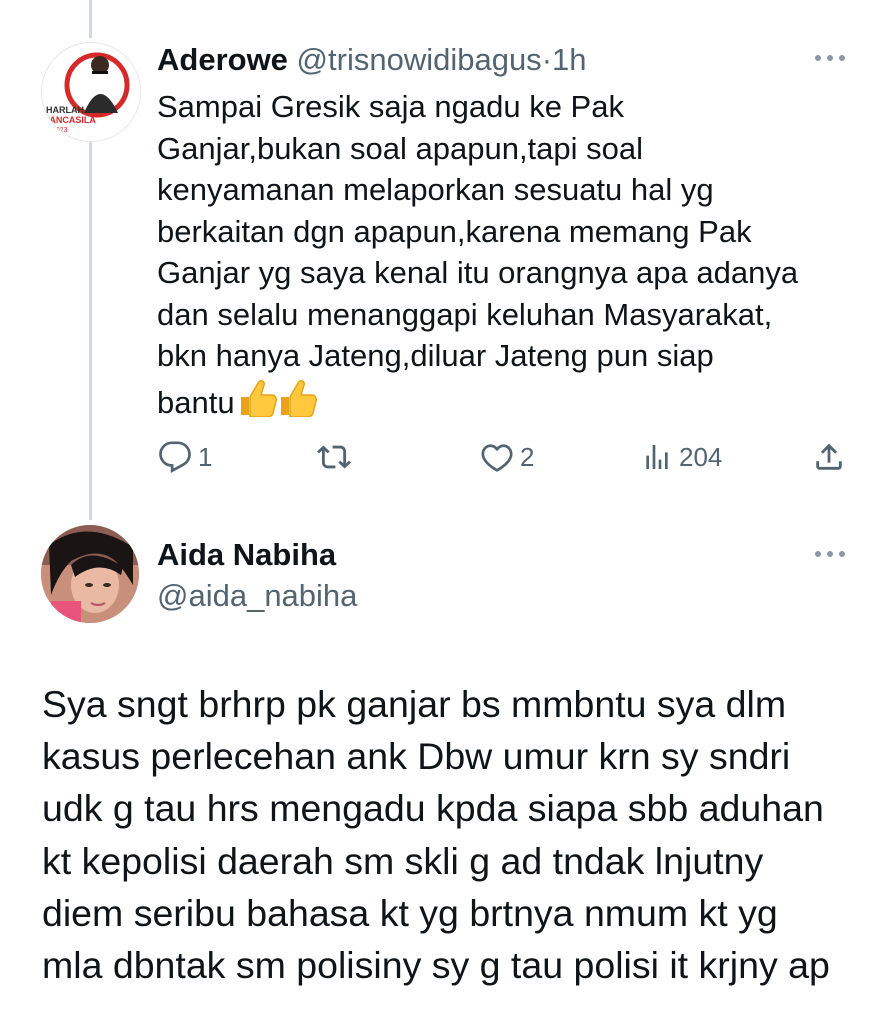 The image size is (889, 1024). What do you see at coordinates (90, 19) in the screenshot?
I see `thread-line-top` at bounding box center [90, 19].